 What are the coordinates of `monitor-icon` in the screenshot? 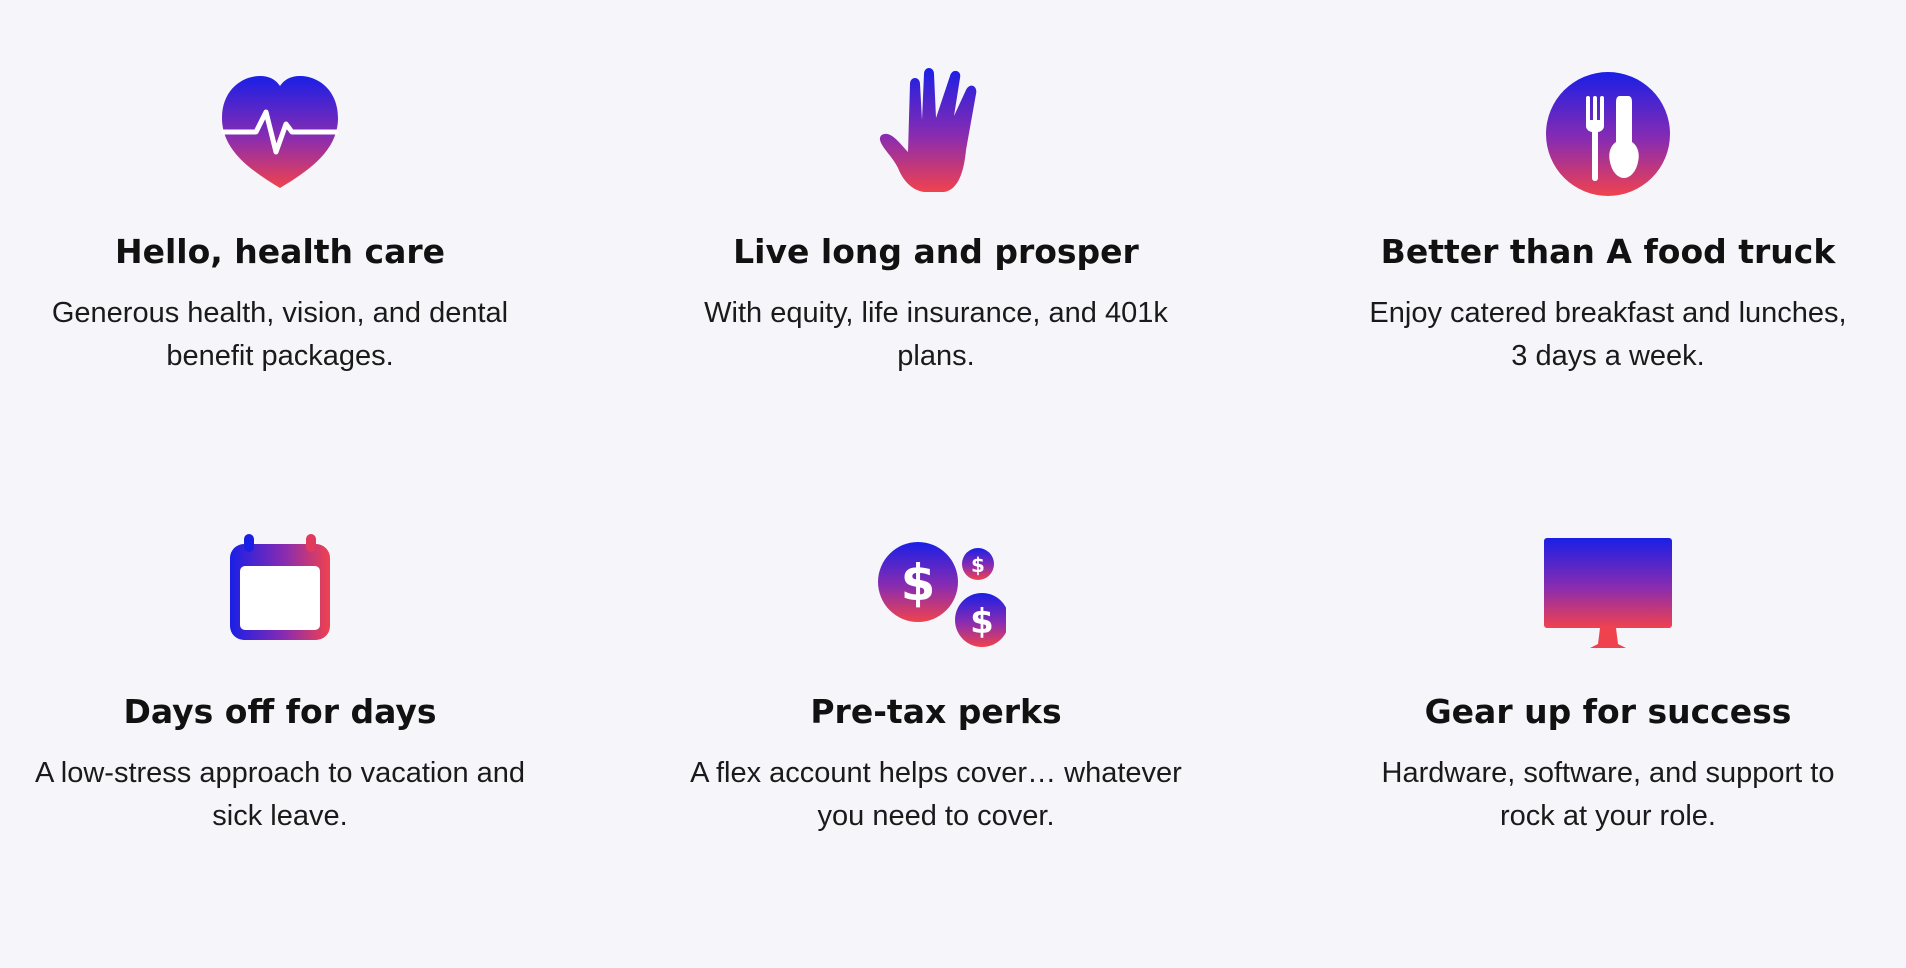 It's located at (1608, 590).